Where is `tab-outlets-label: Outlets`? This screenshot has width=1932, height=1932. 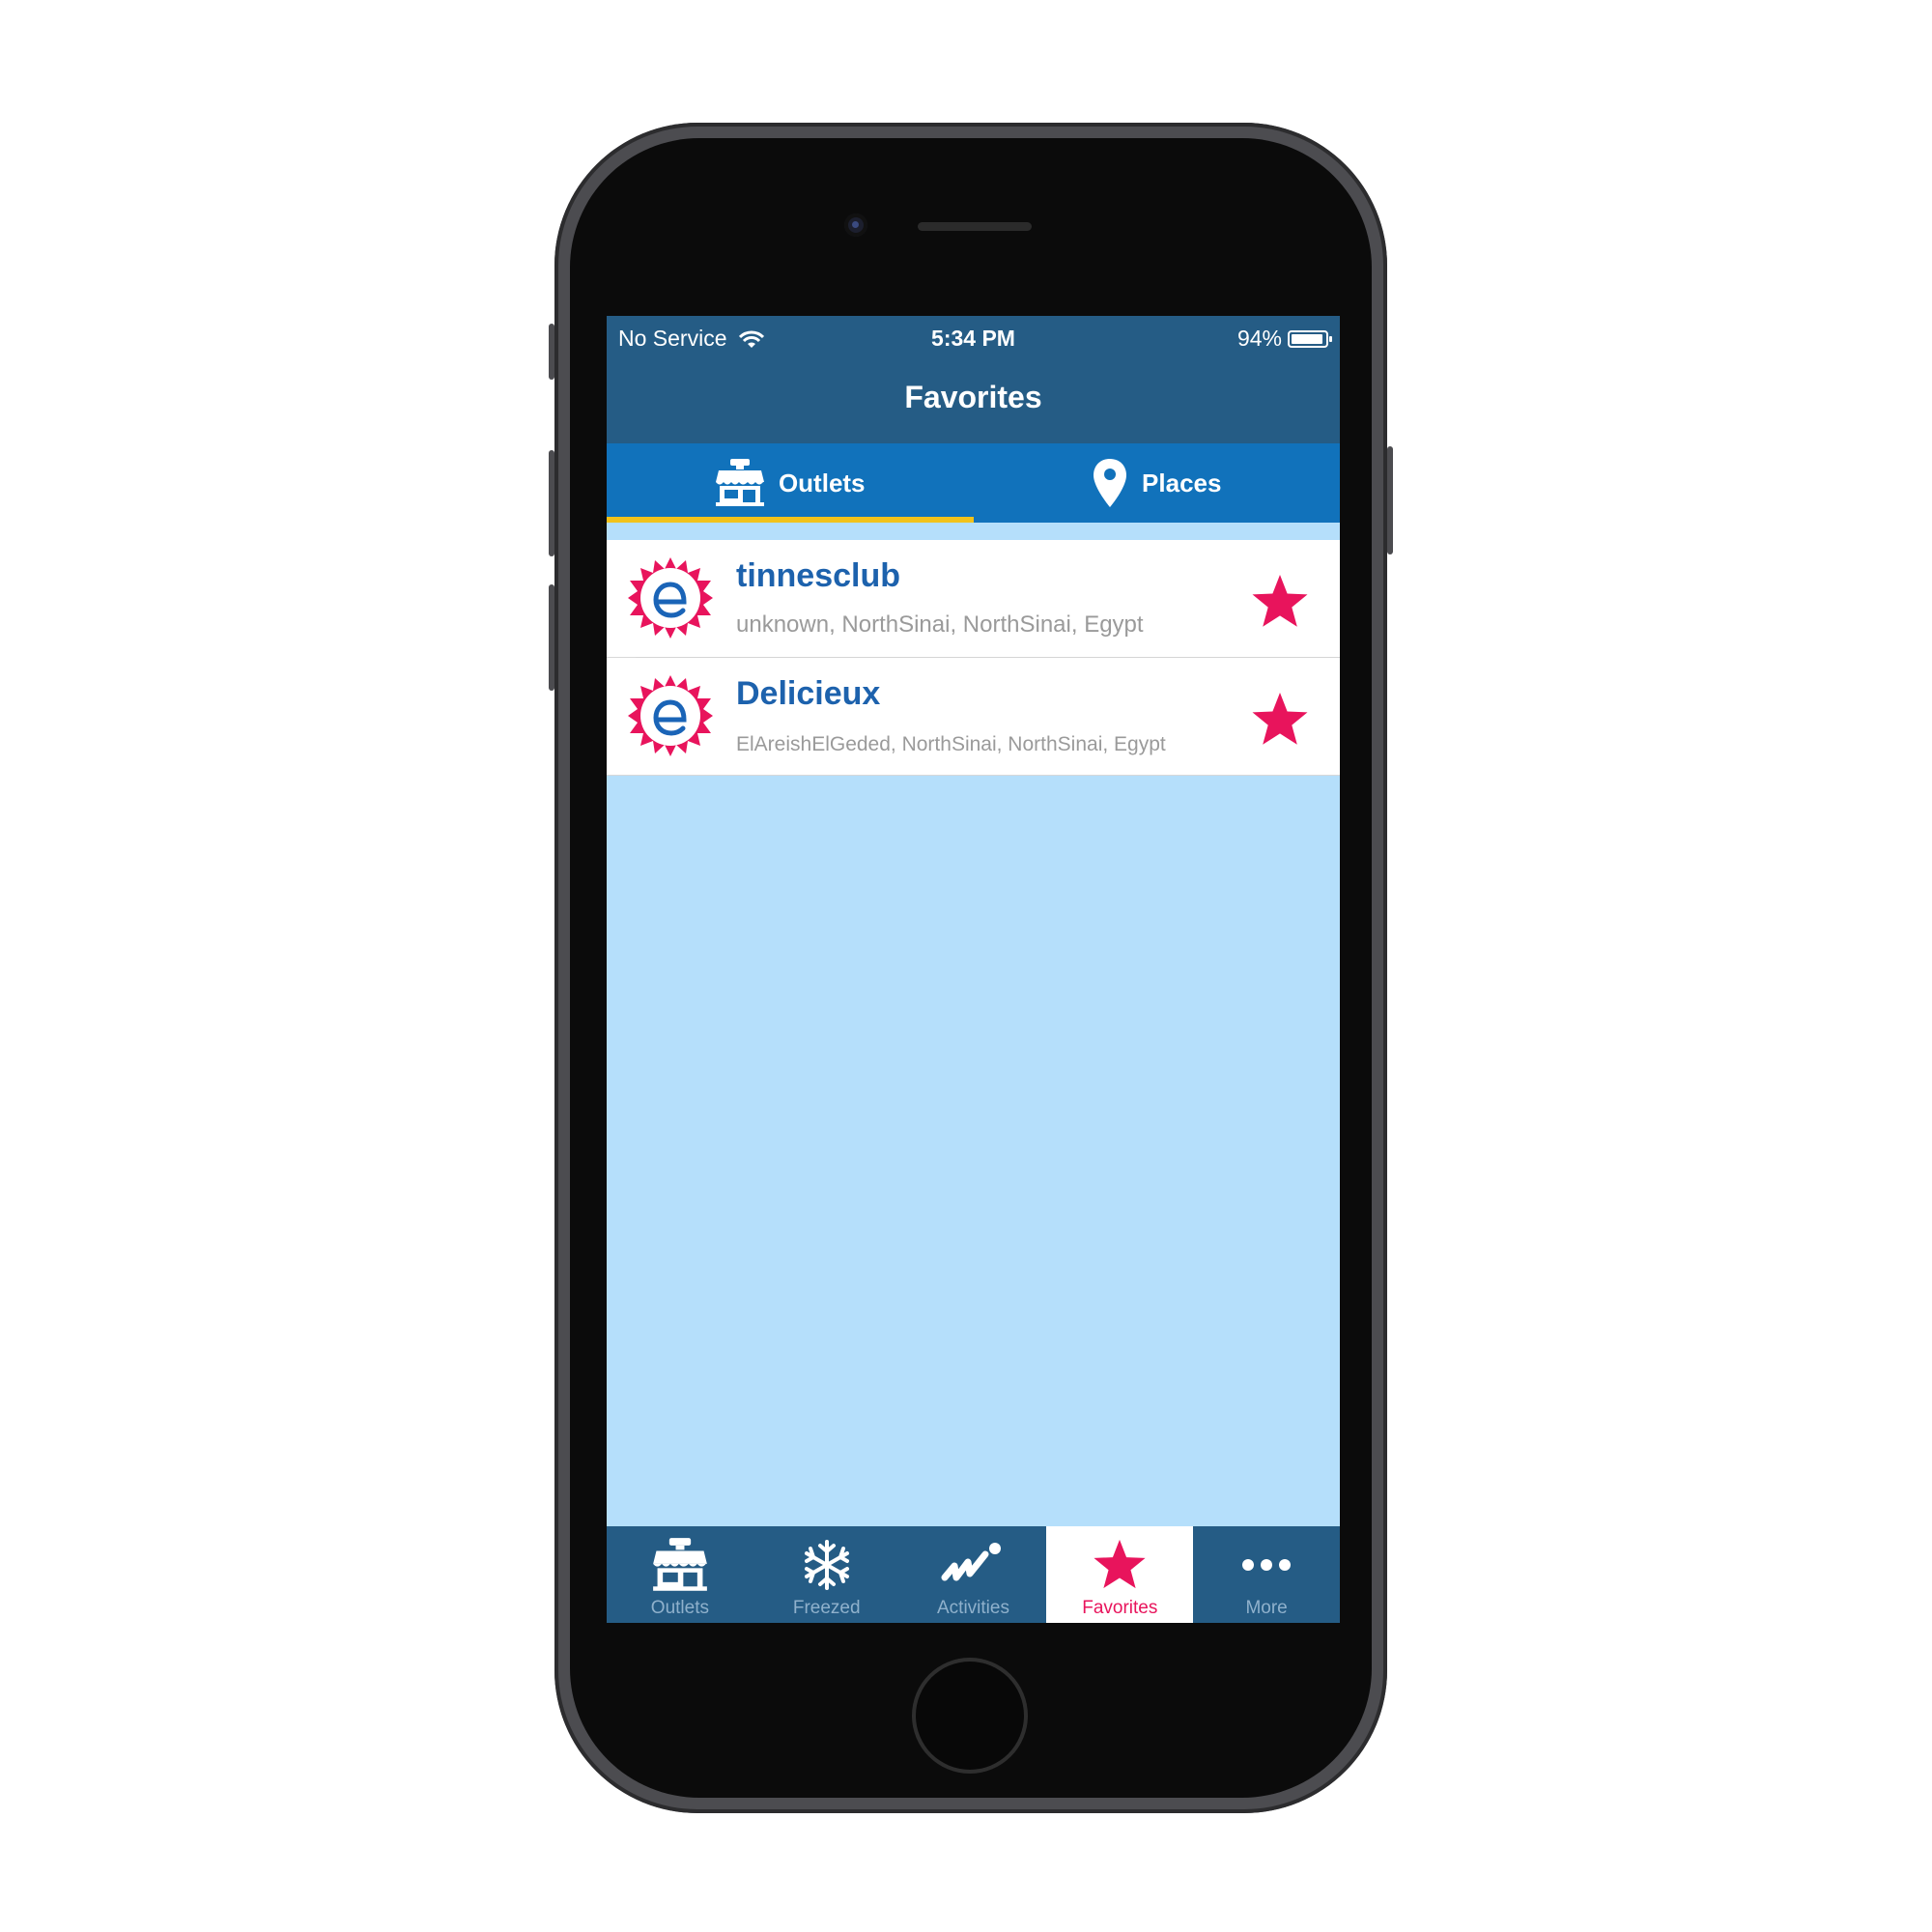 tab-outlets-label: Outlets is located at coordinates (679, 1608).